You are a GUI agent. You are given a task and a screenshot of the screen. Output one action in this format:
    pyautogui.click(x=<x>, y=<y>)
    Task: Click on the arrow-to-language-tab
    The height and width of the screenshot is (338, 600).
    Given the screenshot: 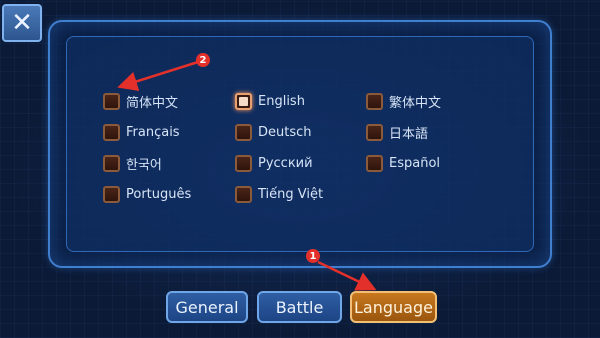 What is the action you would take?
    pyautogui.click(x=347, y=275)
    